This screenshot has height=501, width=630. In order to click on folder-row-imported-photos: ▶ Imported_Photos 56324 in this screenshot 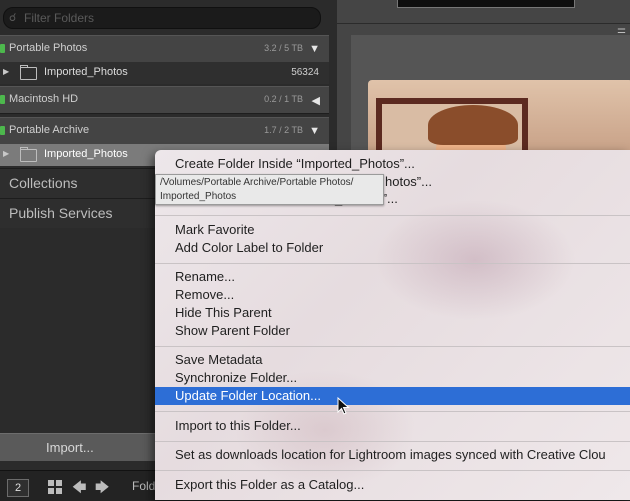, I will do `click(164, 73)`.